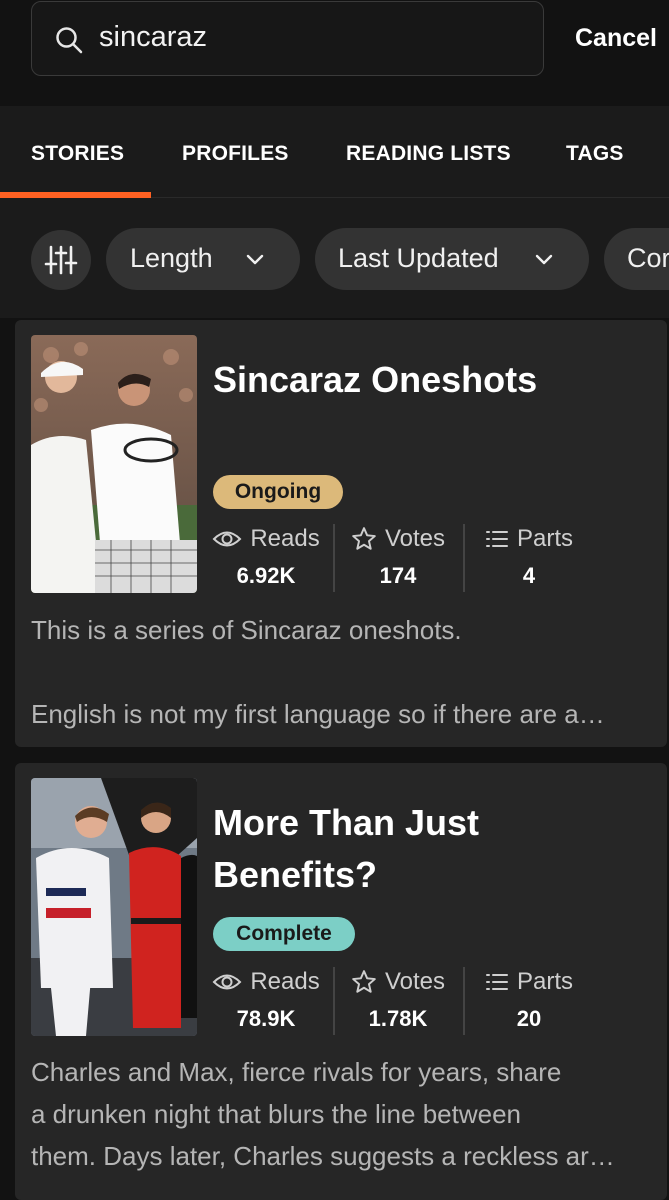 This screenshot has width=669, height=1200. I want to click on votes-value: 174, so click(398, 575).